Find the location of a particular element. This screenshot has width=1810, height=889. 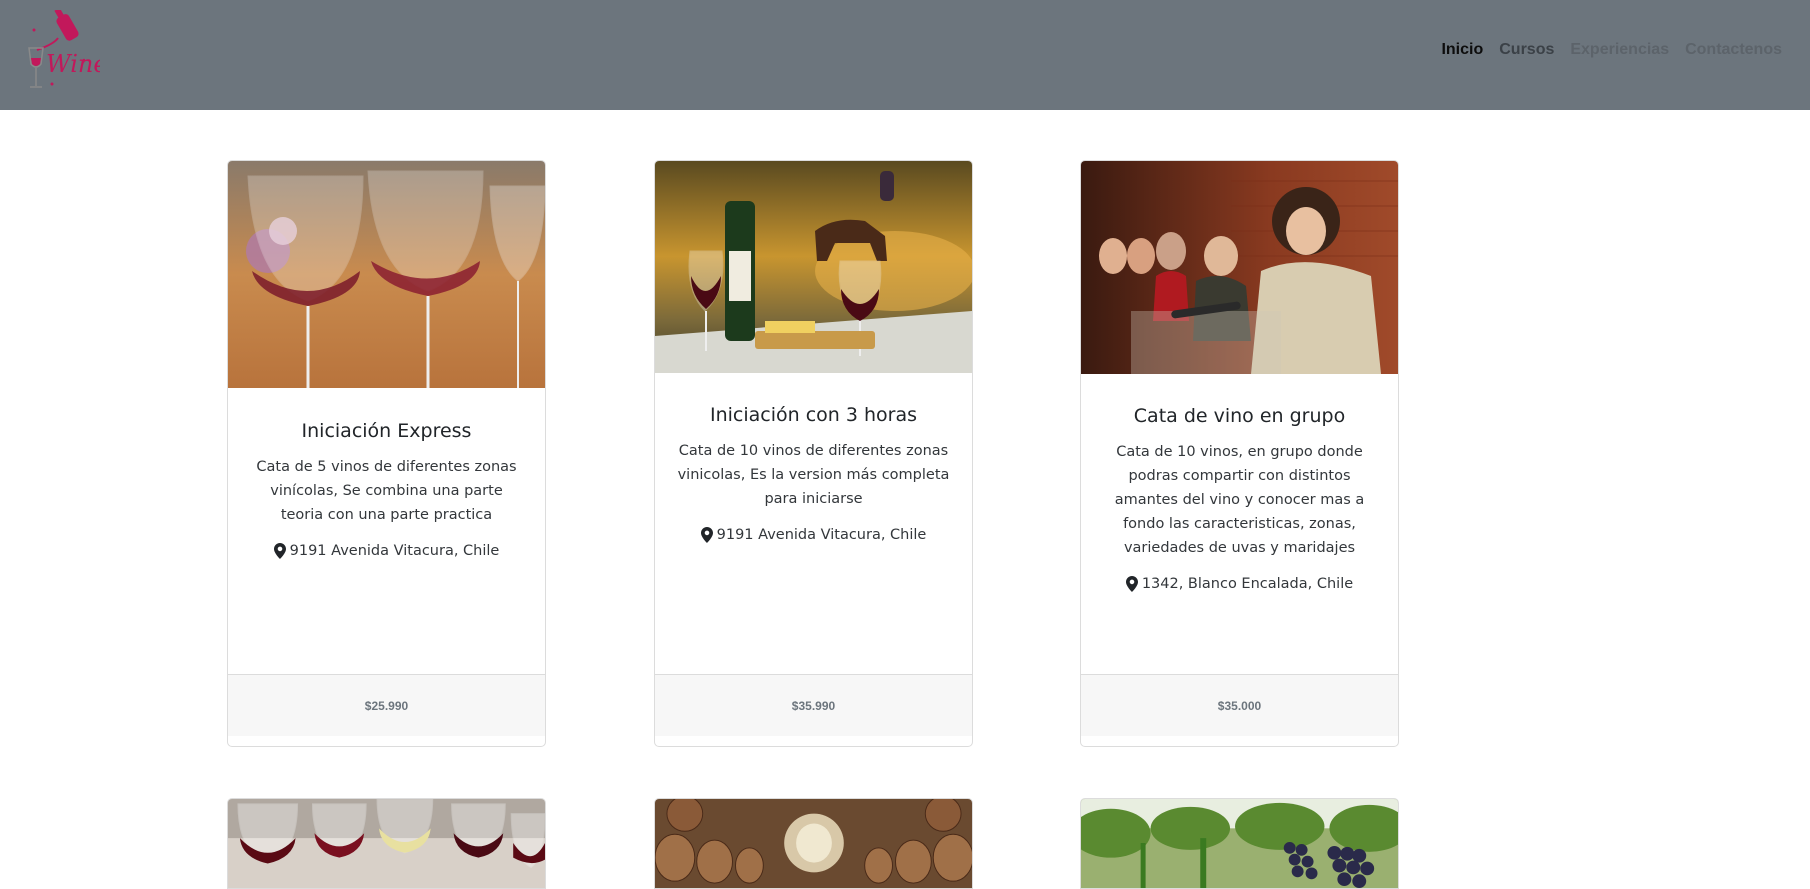

card-title: Iniciación Express is located at coordinates (386, 431).